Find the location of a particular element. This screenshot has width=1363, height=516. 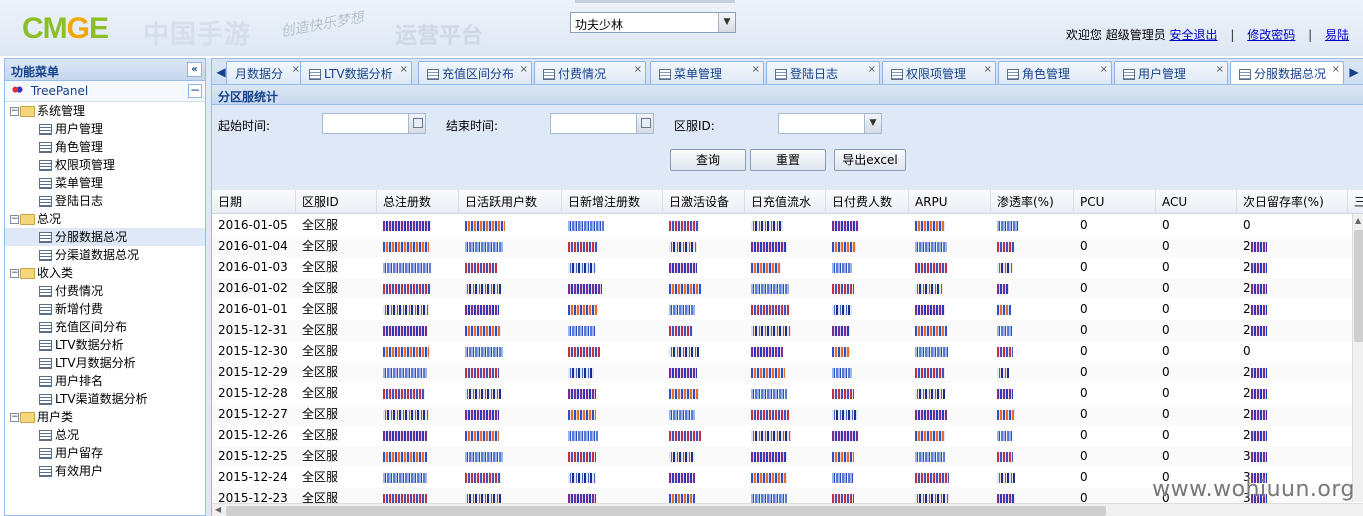

column-header: 渗透率(%) is located at coordinates (1032, 202).